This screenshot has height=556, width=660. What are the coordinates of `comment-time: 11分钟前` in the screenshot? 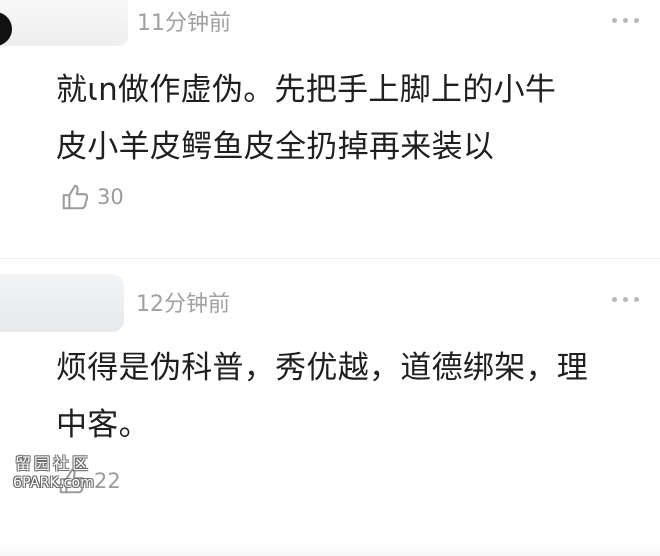 It's located at (184, 23).